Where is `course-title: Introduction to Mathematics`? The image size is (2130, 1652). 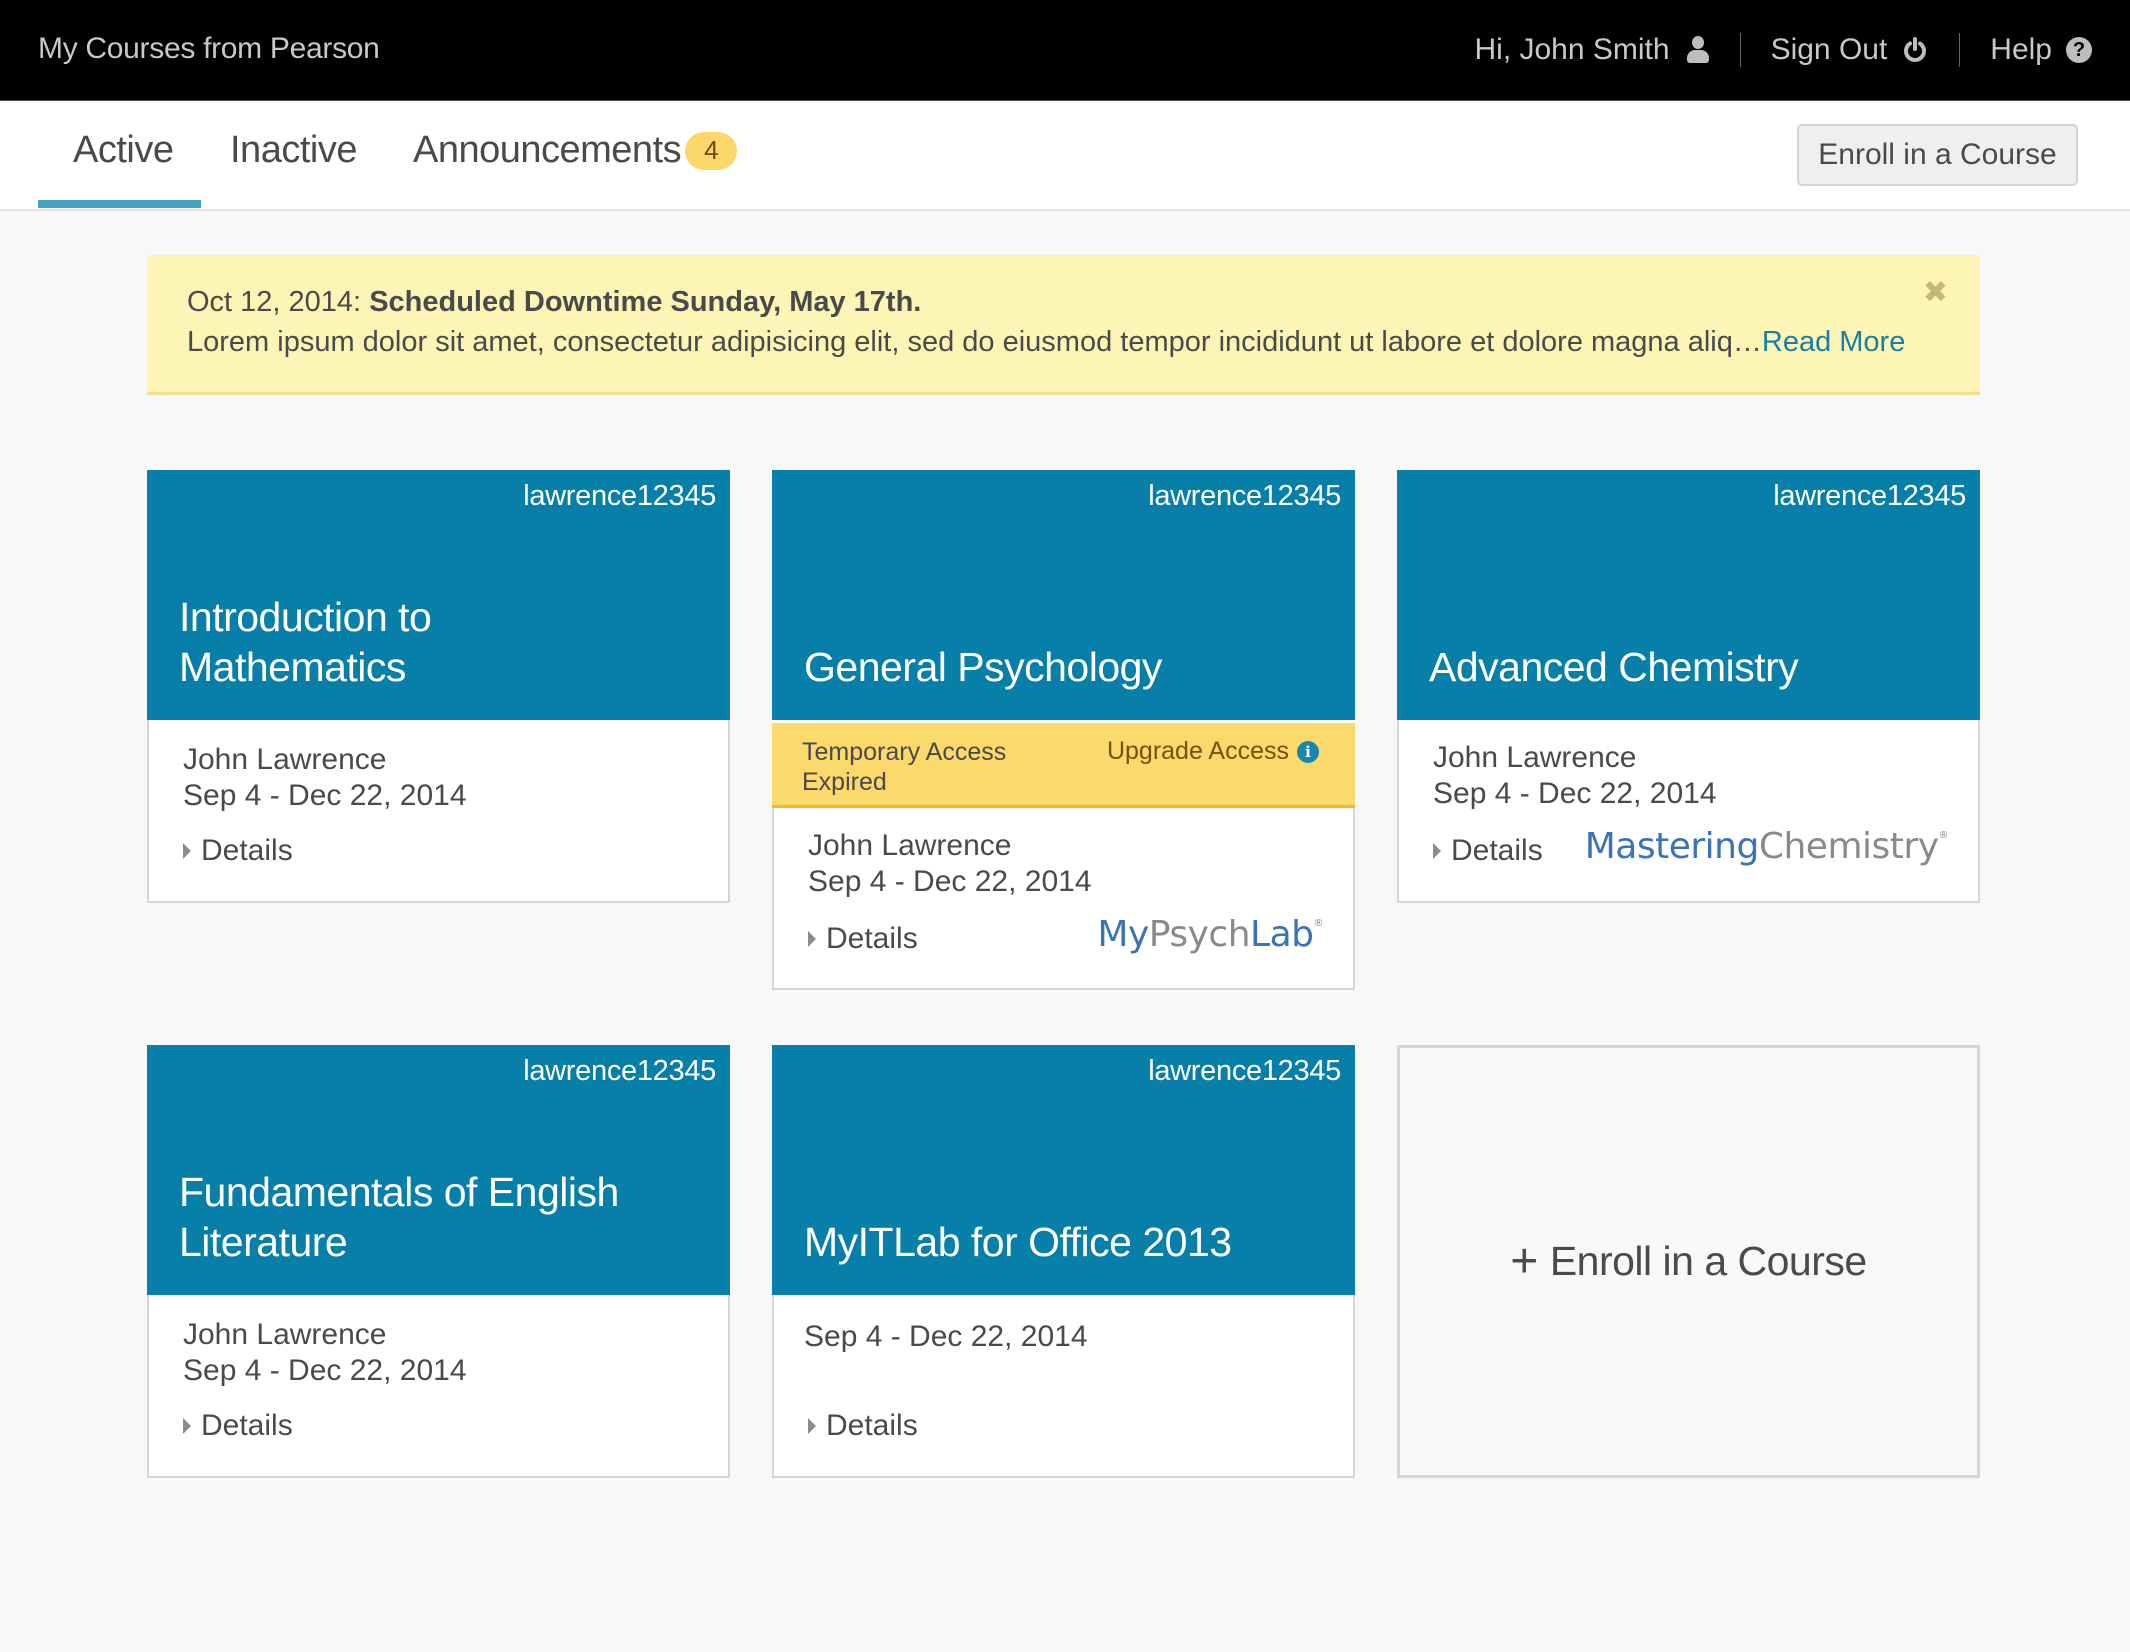 course-title: Introduction to Mathematics is located at coordinates (339, 642).